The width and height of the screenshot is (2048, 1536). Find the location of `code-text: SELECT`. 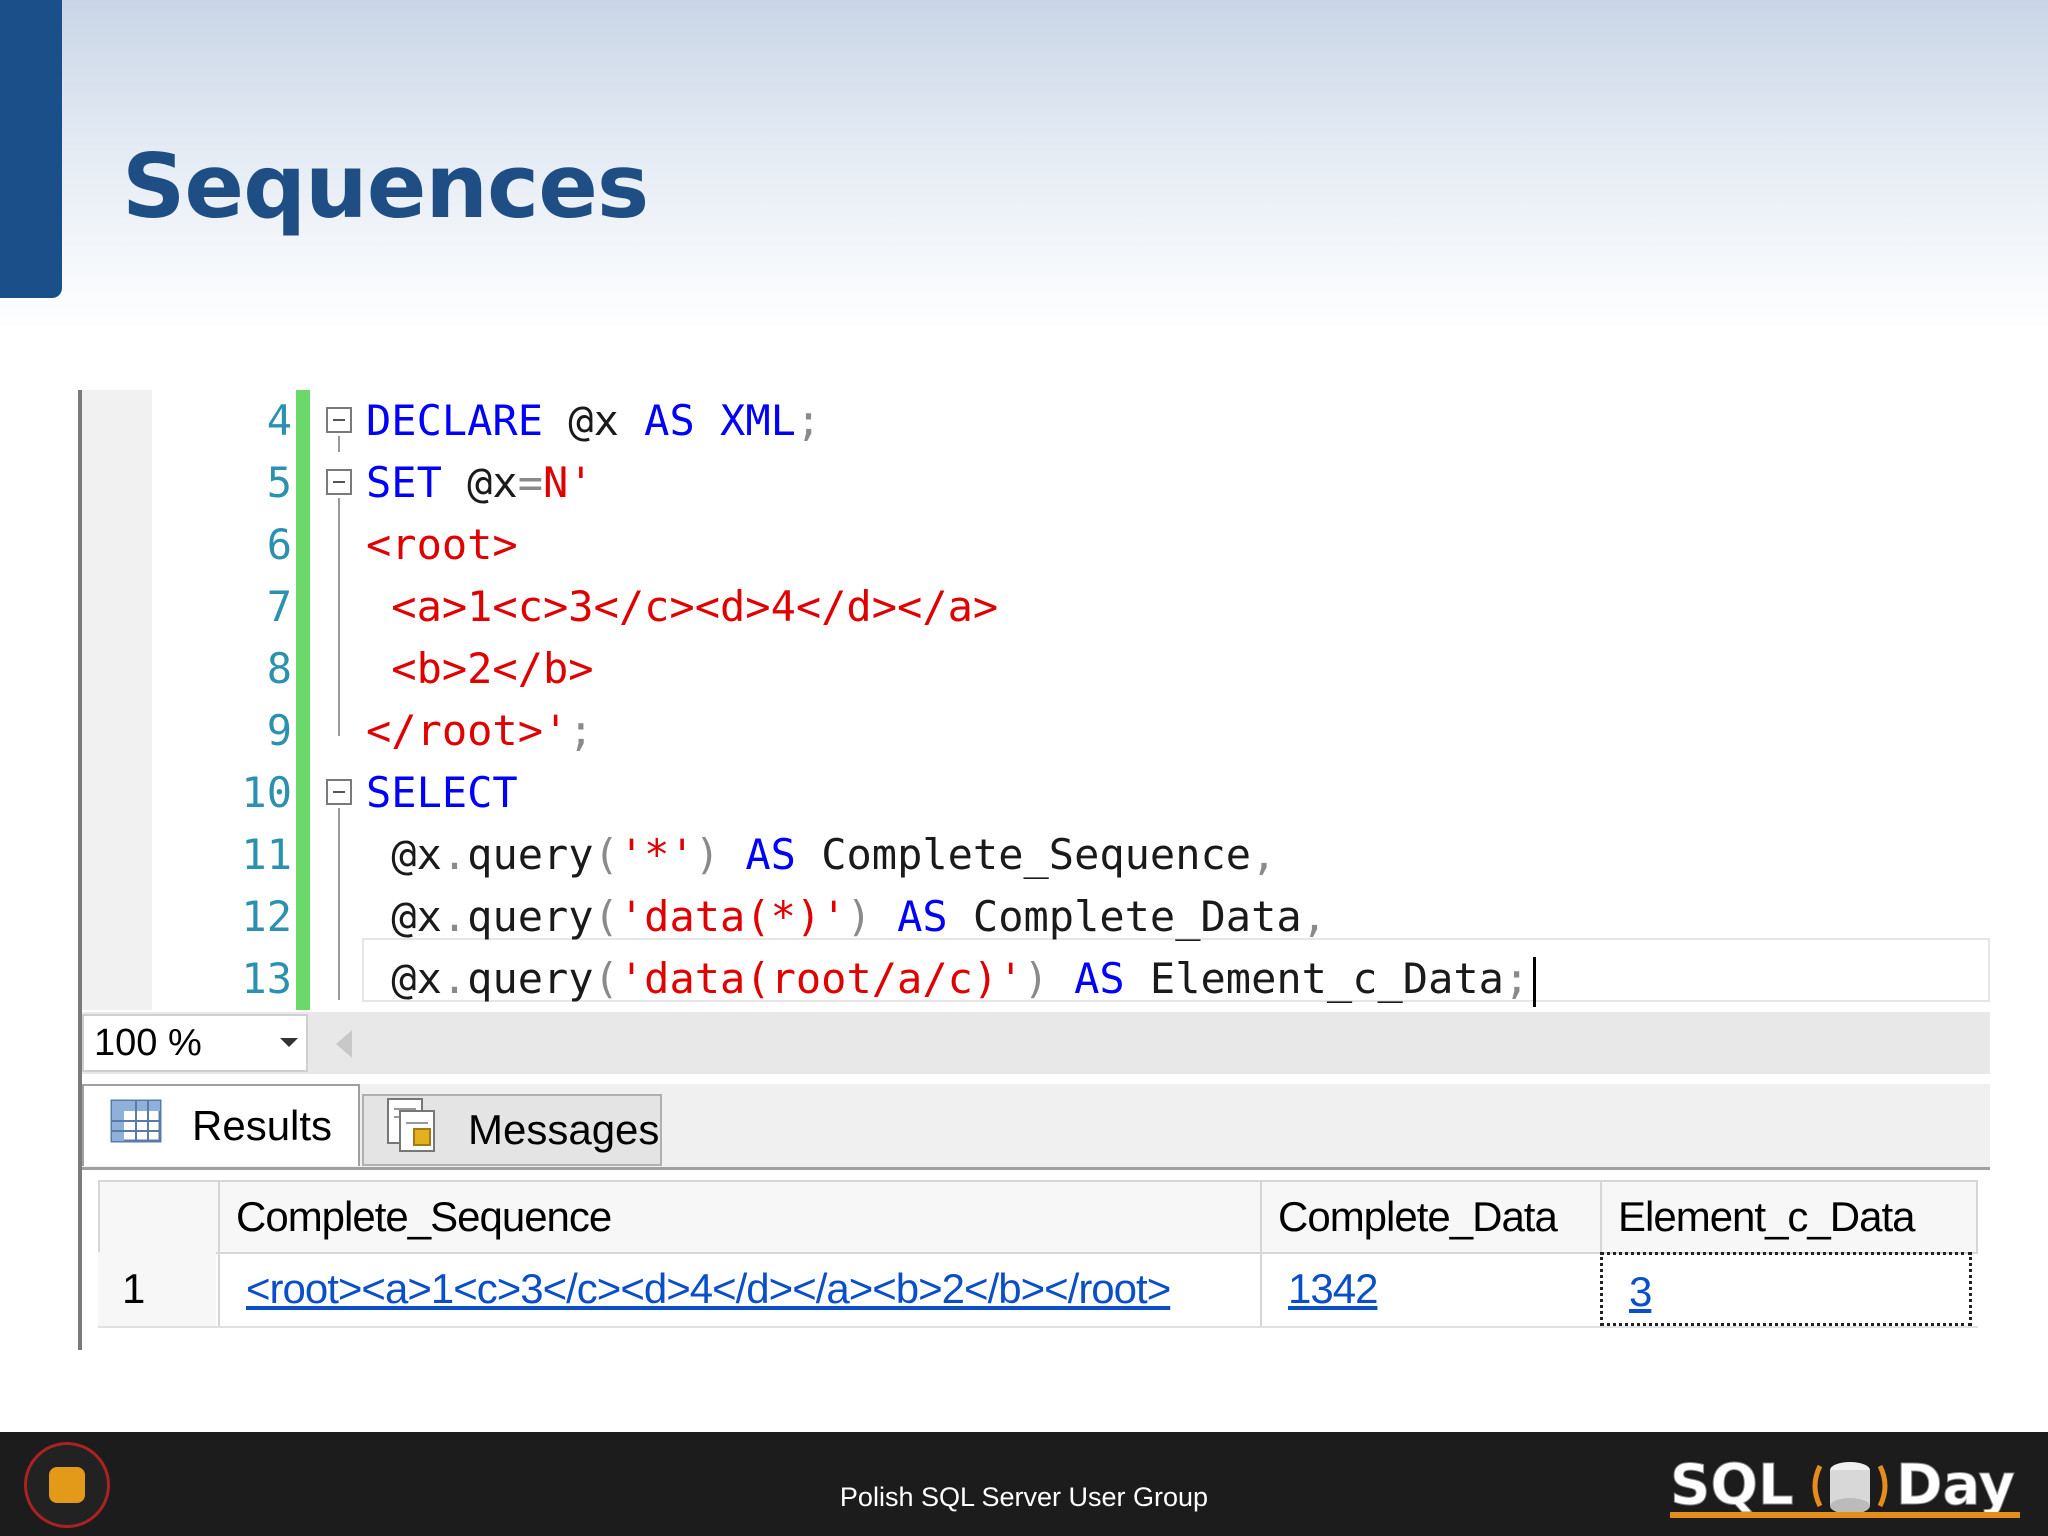

code-text: SELECT is located at coordinates (442, 793).